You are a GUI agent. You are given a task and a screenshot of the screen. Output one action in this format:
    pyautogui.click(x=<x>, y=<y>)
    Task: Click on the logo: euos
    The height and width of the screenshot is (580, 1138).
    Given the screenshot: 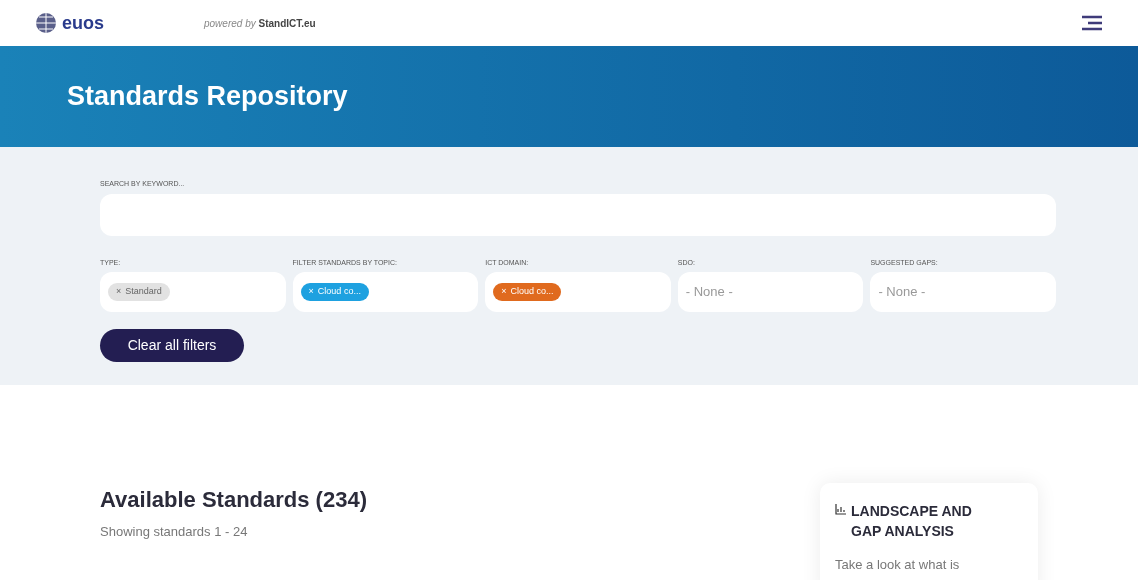 What is the action you would take?
    pyautogui.click(x=119, y=23)
    